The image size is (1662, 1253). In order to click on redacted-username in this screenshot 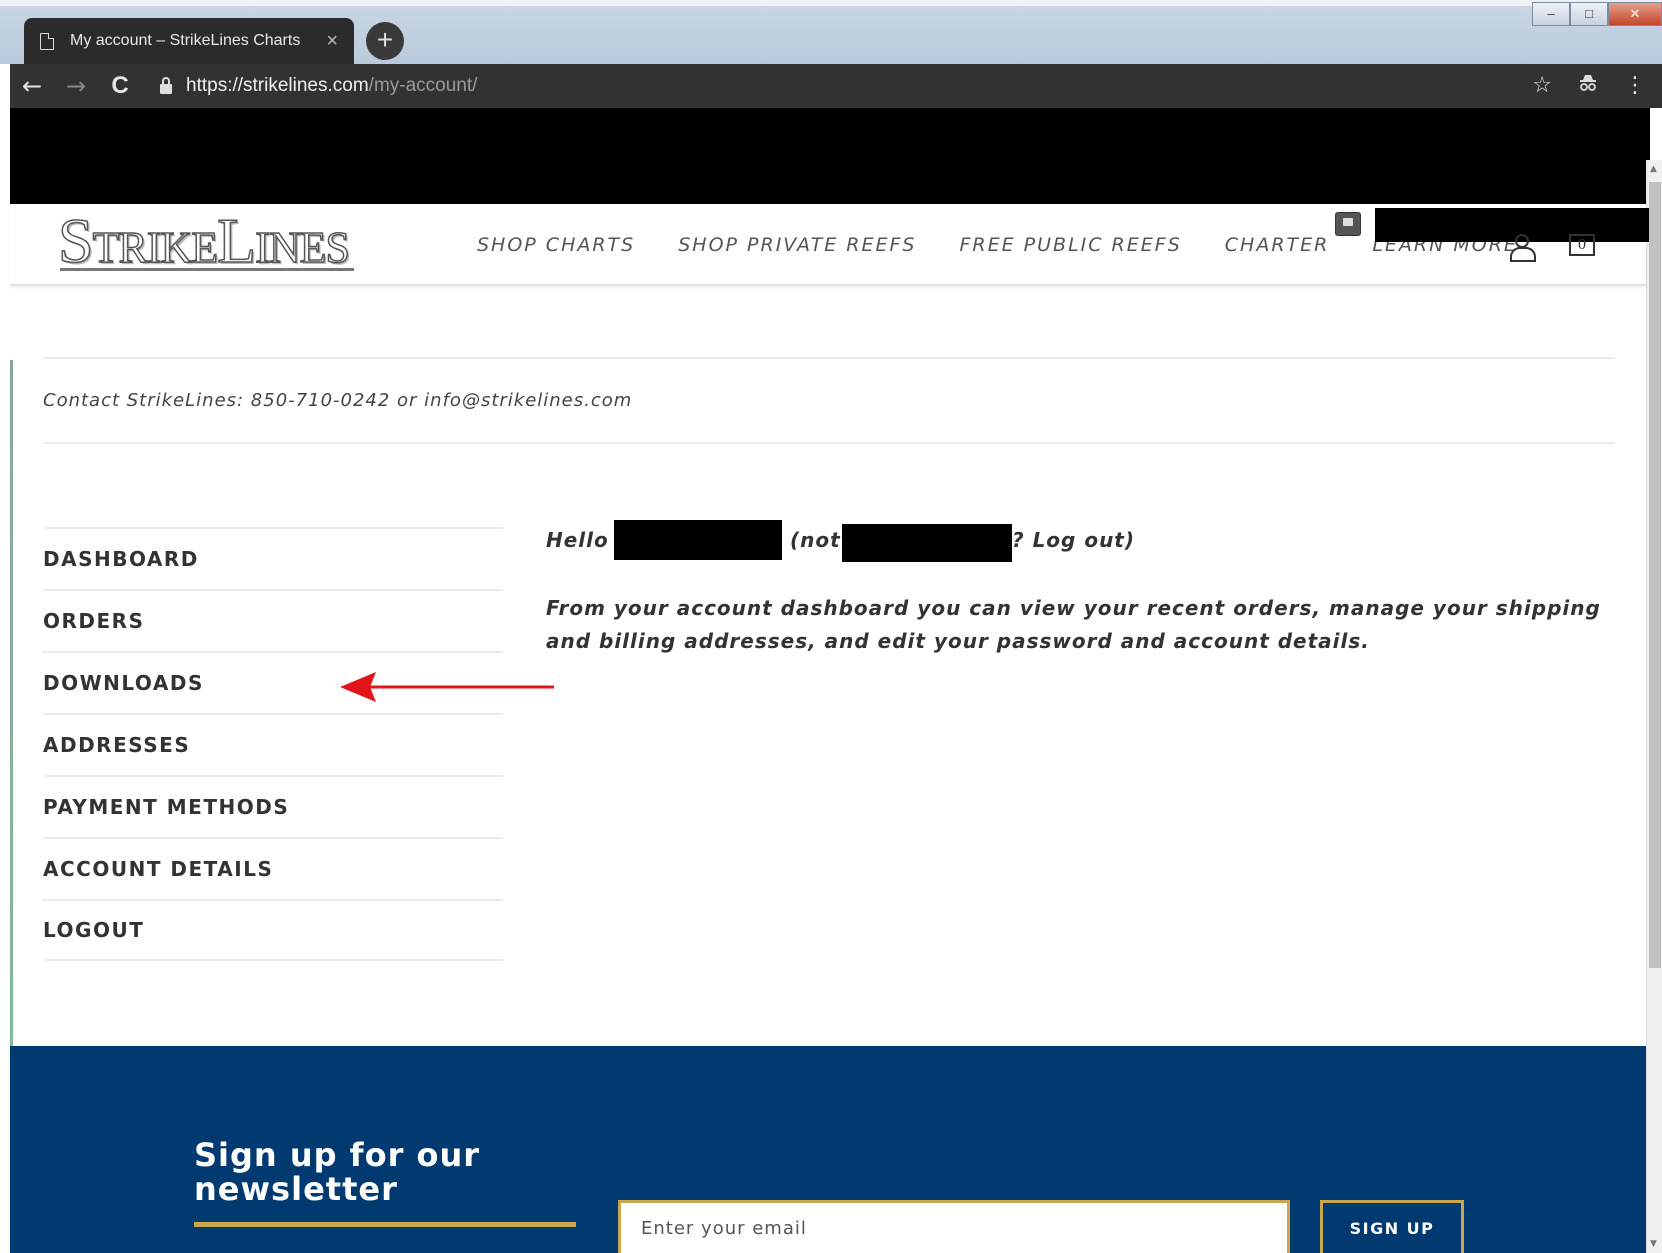, I will do `click(698, 540)`.